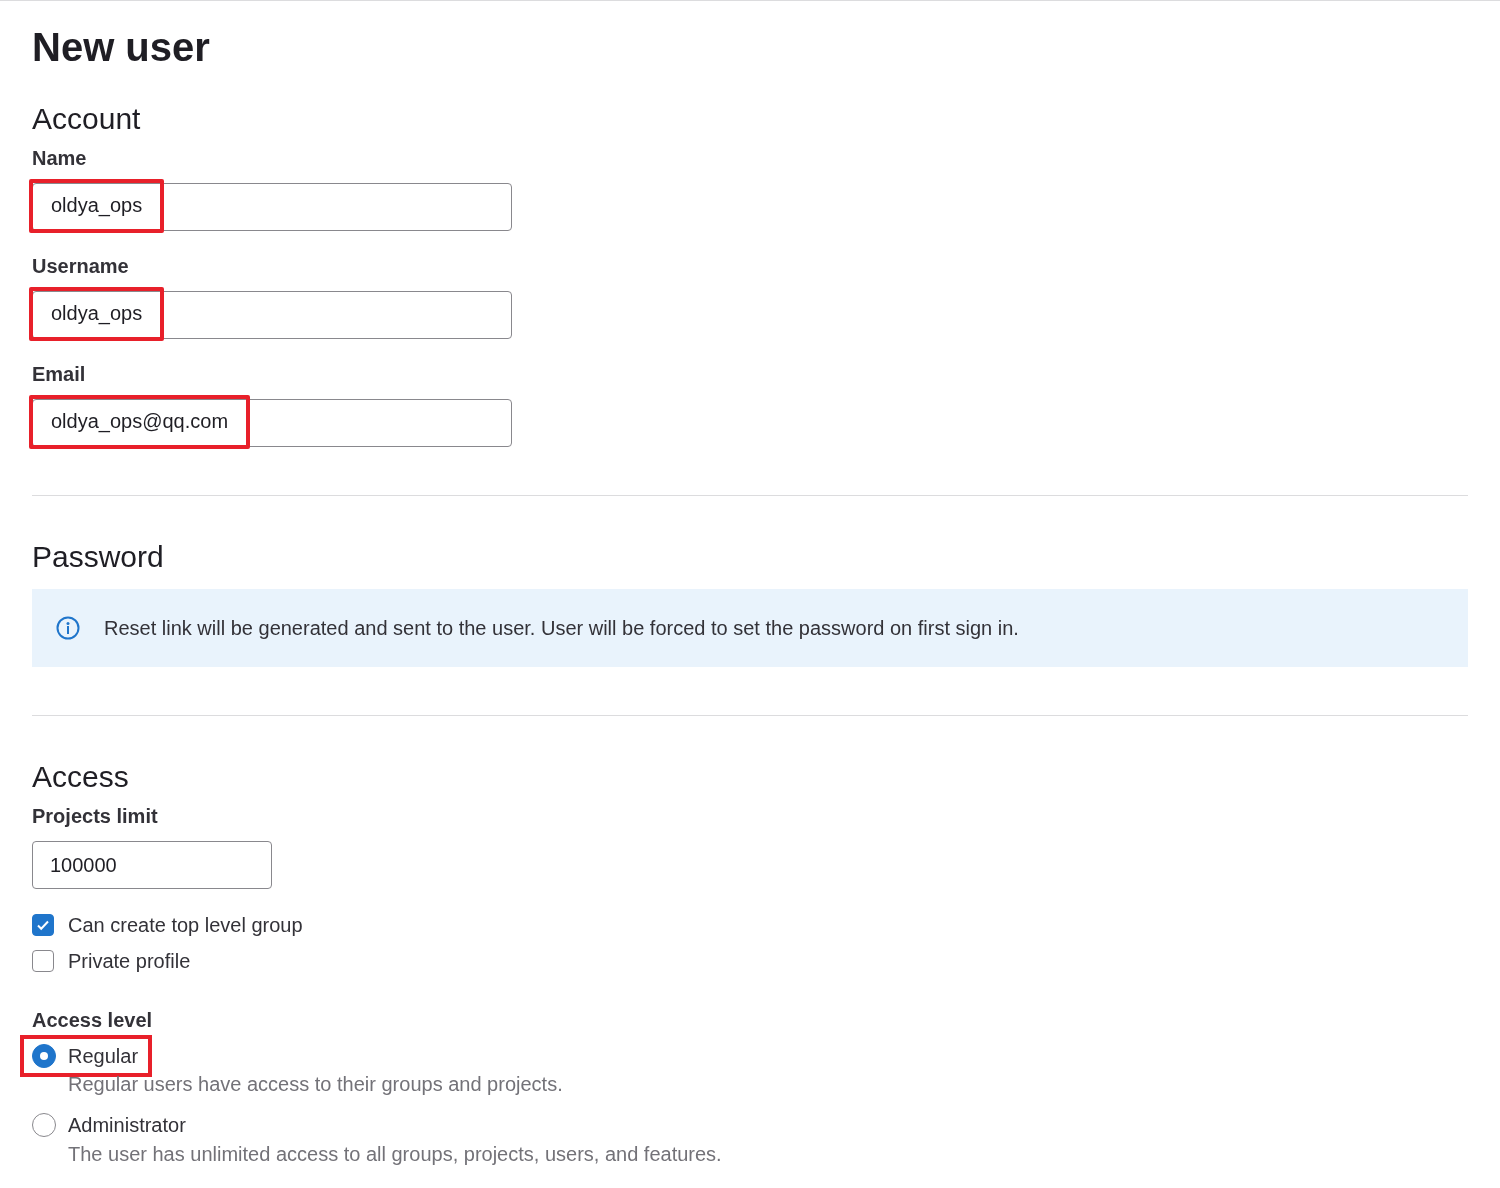  What do you see at coordinates (103, 1056) in the screenshot?
I see `radio-label: Regular` at bounding box center [103, 1056].